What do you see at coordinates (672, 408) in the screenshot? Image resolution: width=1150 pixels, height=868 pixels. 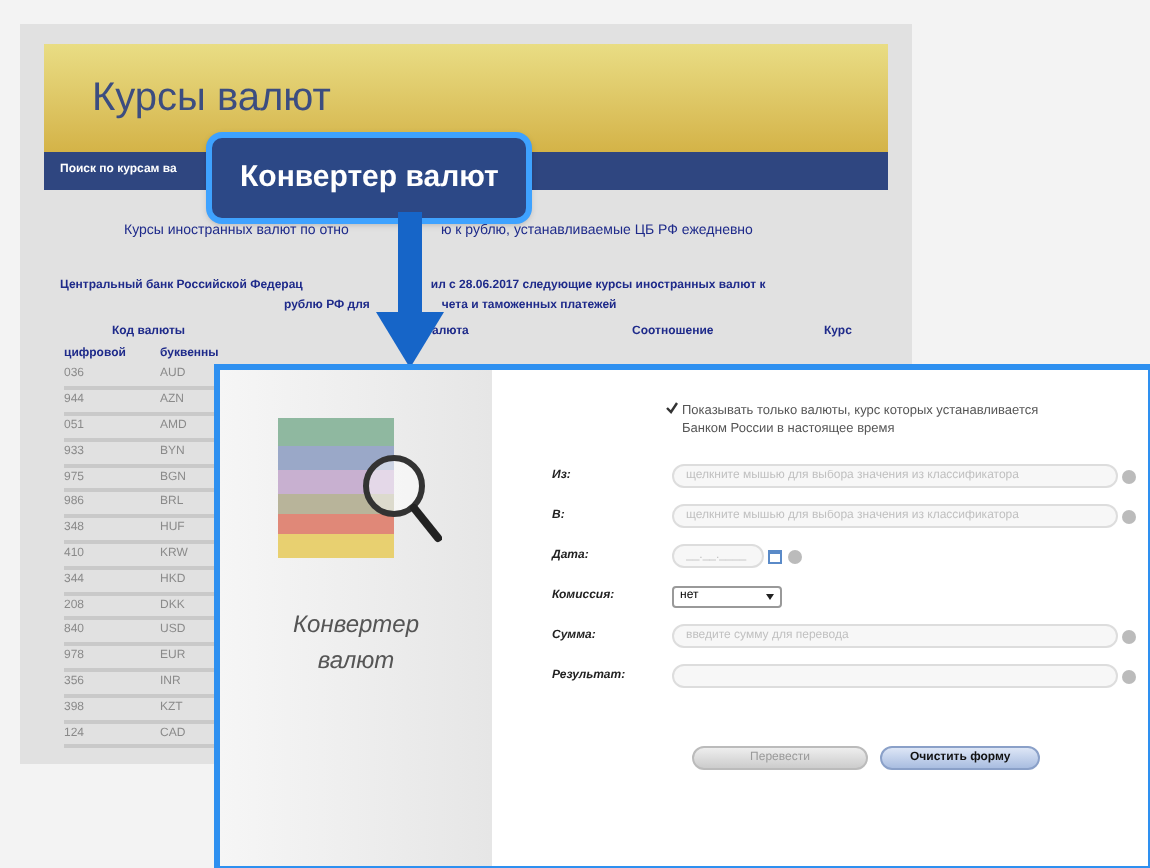 I see `checkbox` at bounding box center [672, 408].